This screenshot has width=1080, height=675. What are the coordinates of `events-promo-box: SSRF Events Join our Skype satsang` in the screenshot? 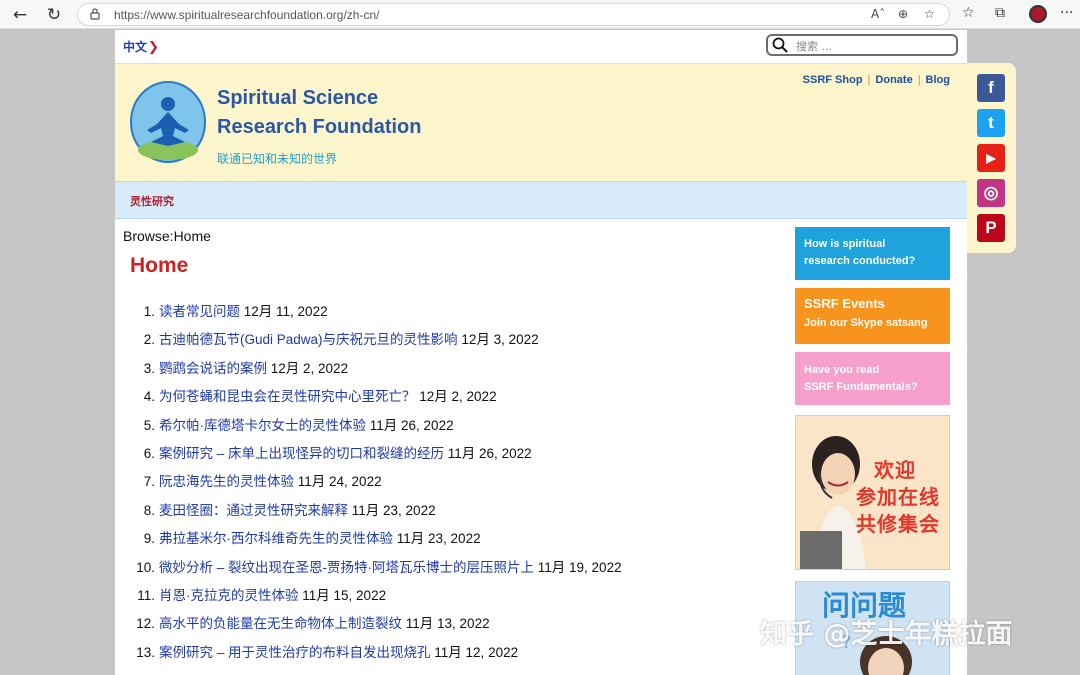 It's located at (872, 316).